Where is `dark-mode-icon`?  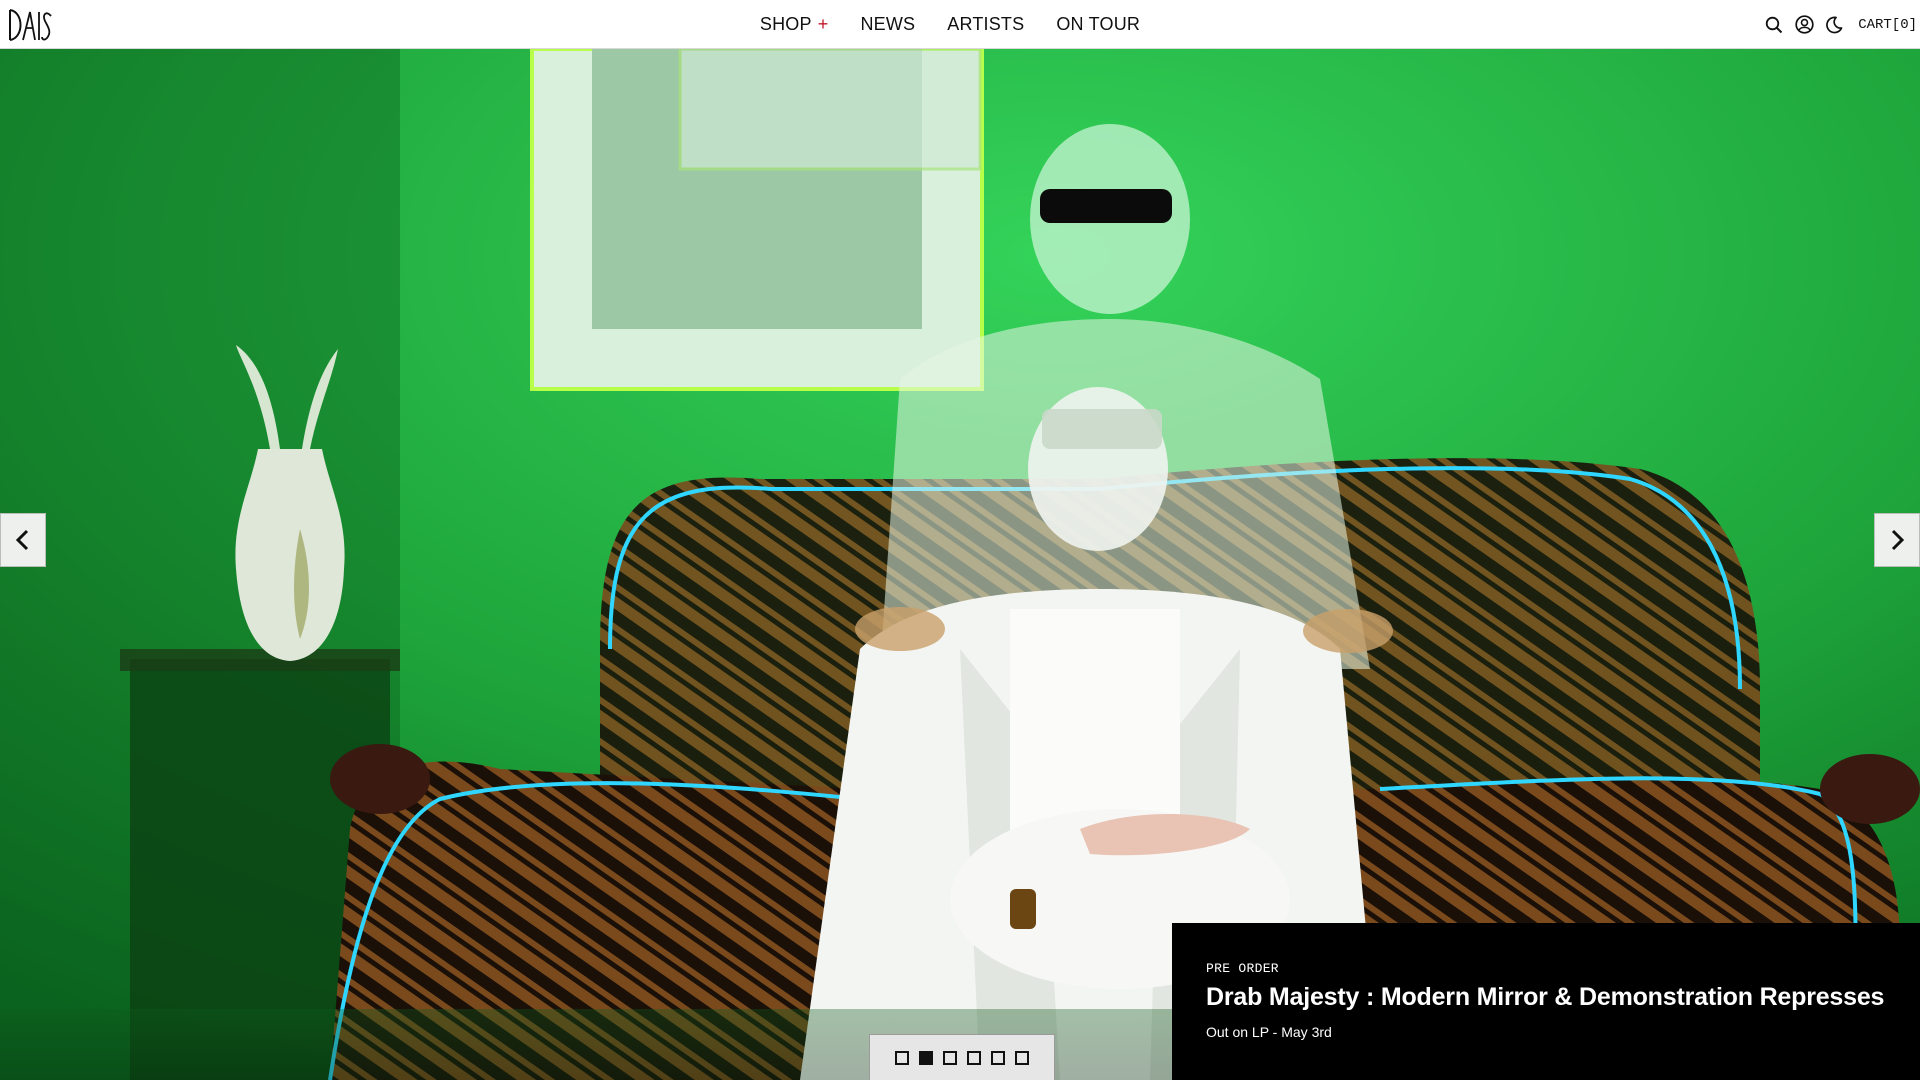
dark-mode-icon is located at coordinates (1834, 25).